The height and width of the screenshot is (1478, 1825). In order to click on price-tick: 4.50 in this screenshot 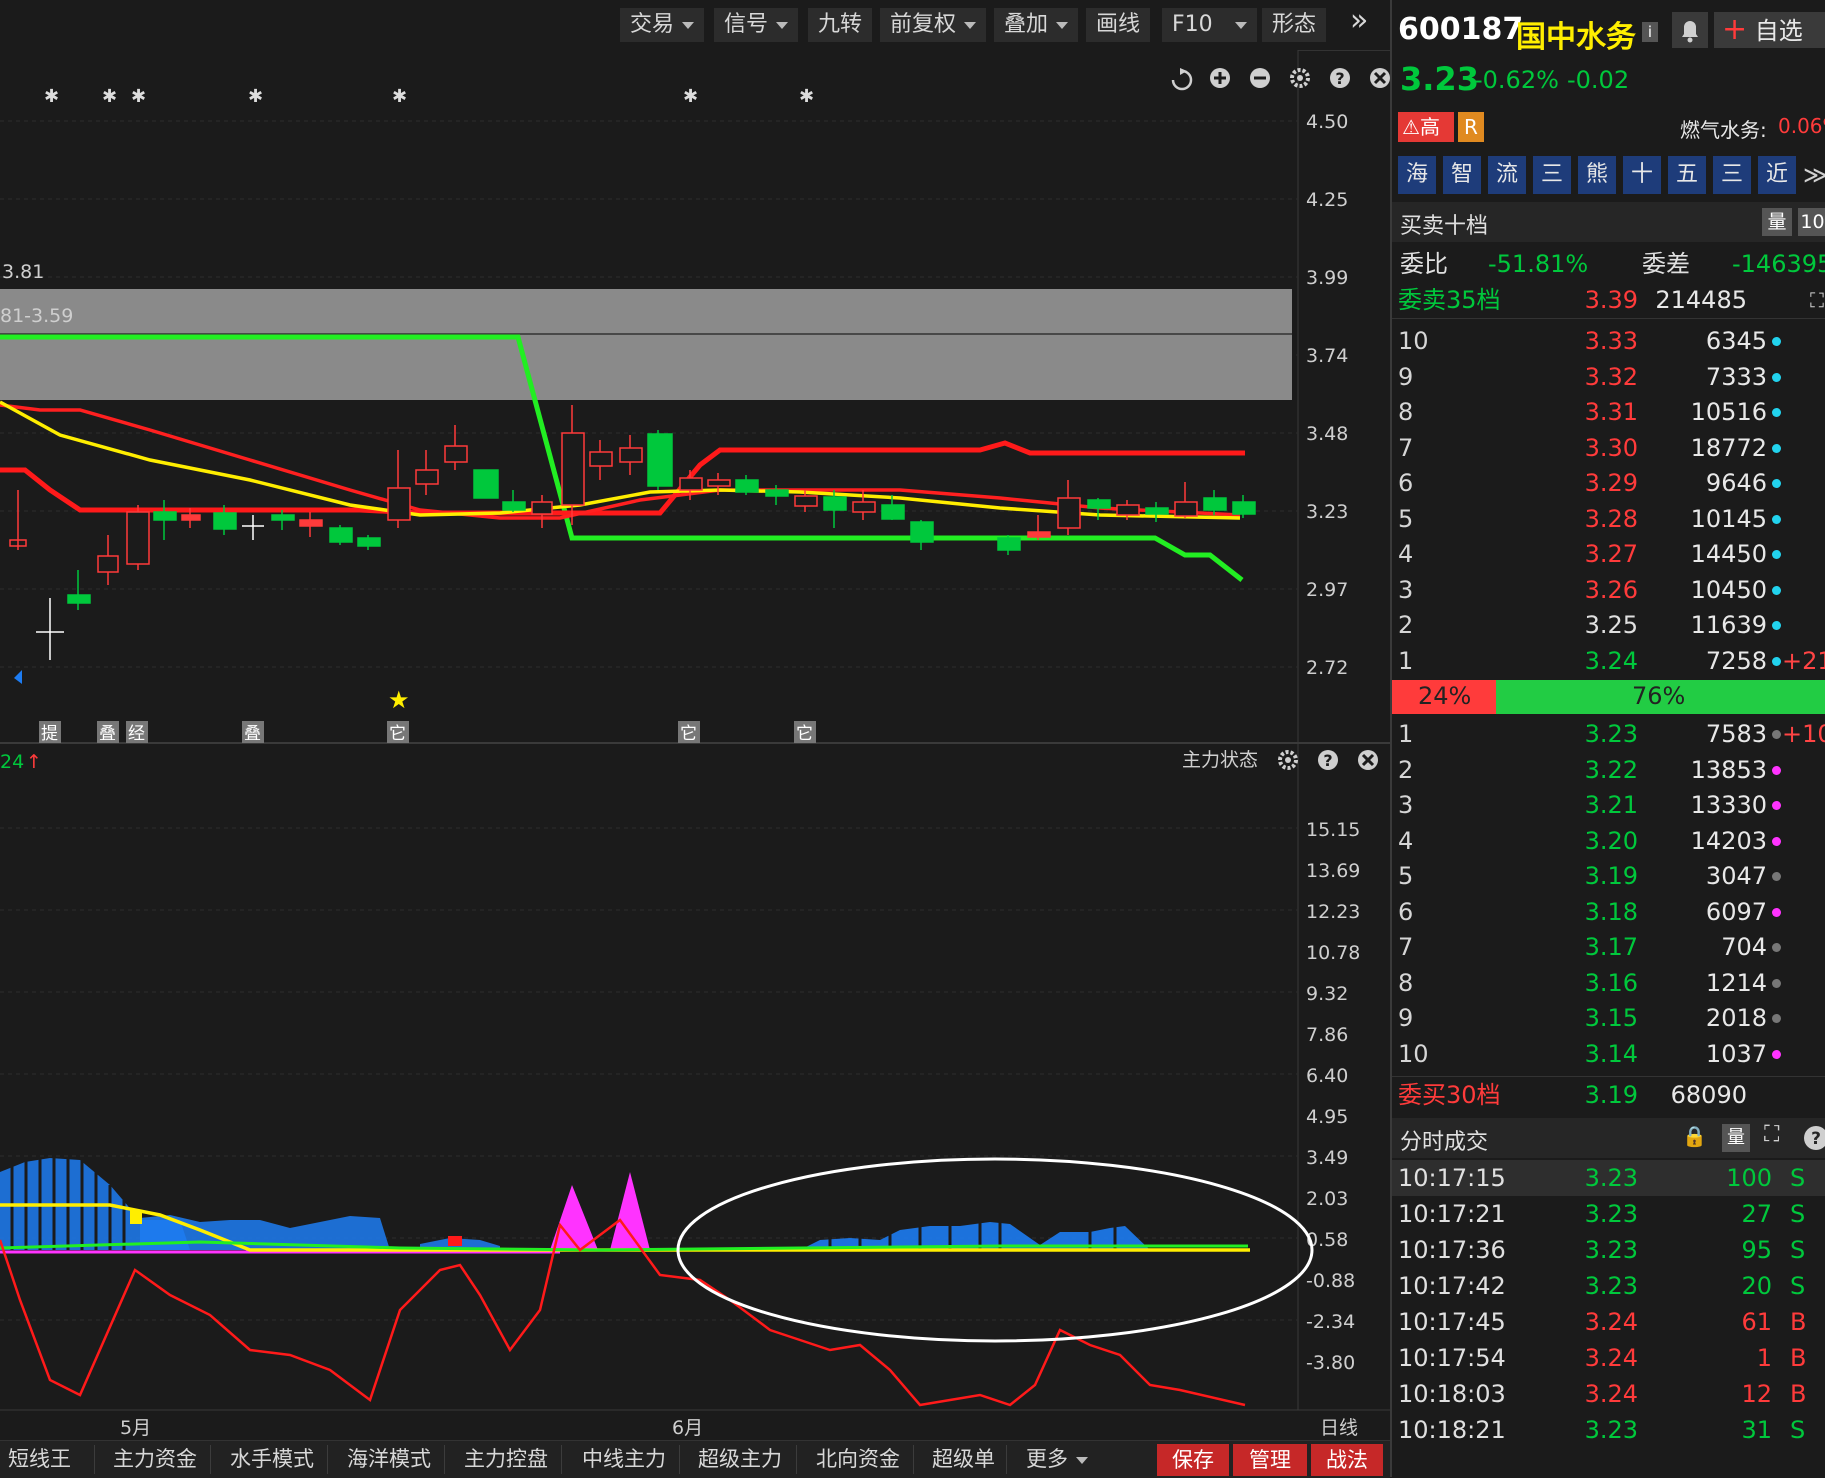, I will do `click(1327, 122)`.